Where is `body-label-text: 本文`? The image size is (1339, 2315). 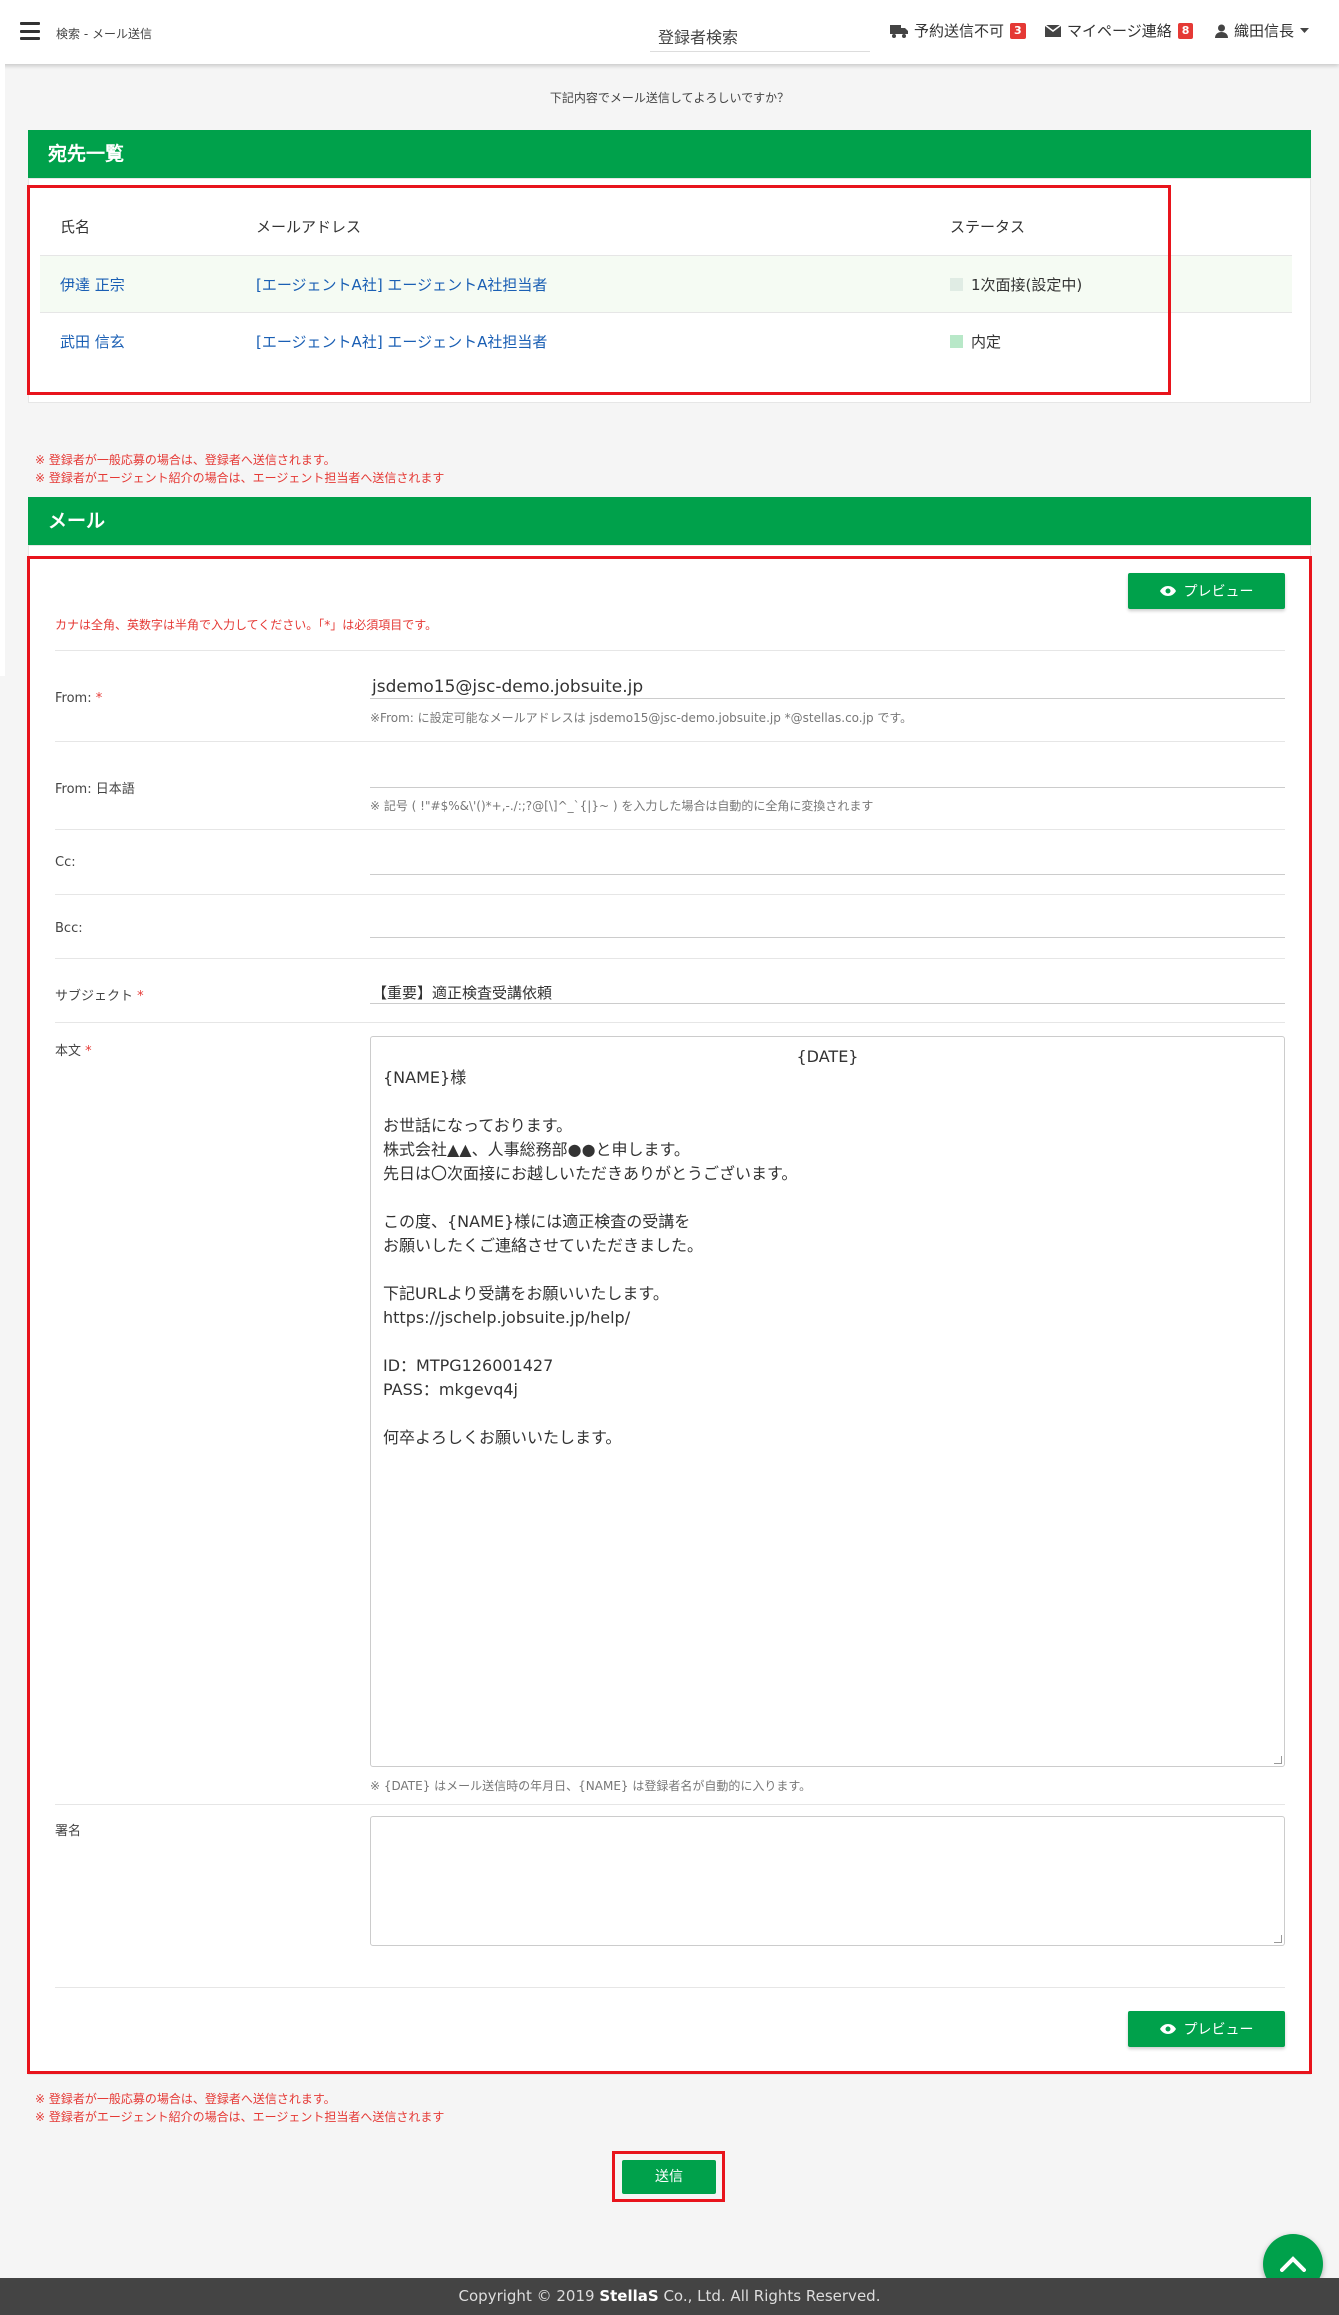
body-label-text: 本文 is located at coordinates (68, 1051).